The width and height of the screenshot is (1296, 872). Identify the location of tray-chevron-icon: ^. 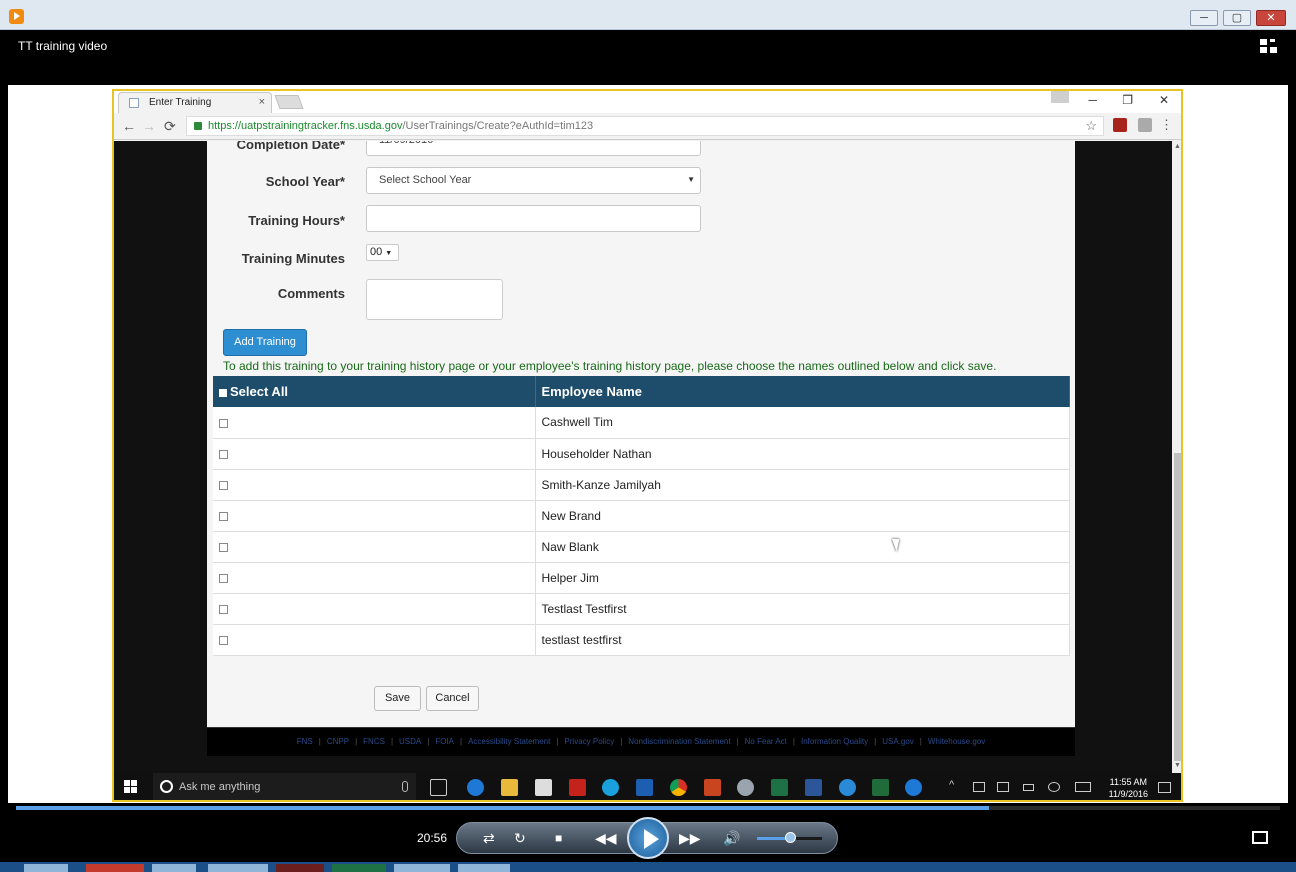
(951, 785).